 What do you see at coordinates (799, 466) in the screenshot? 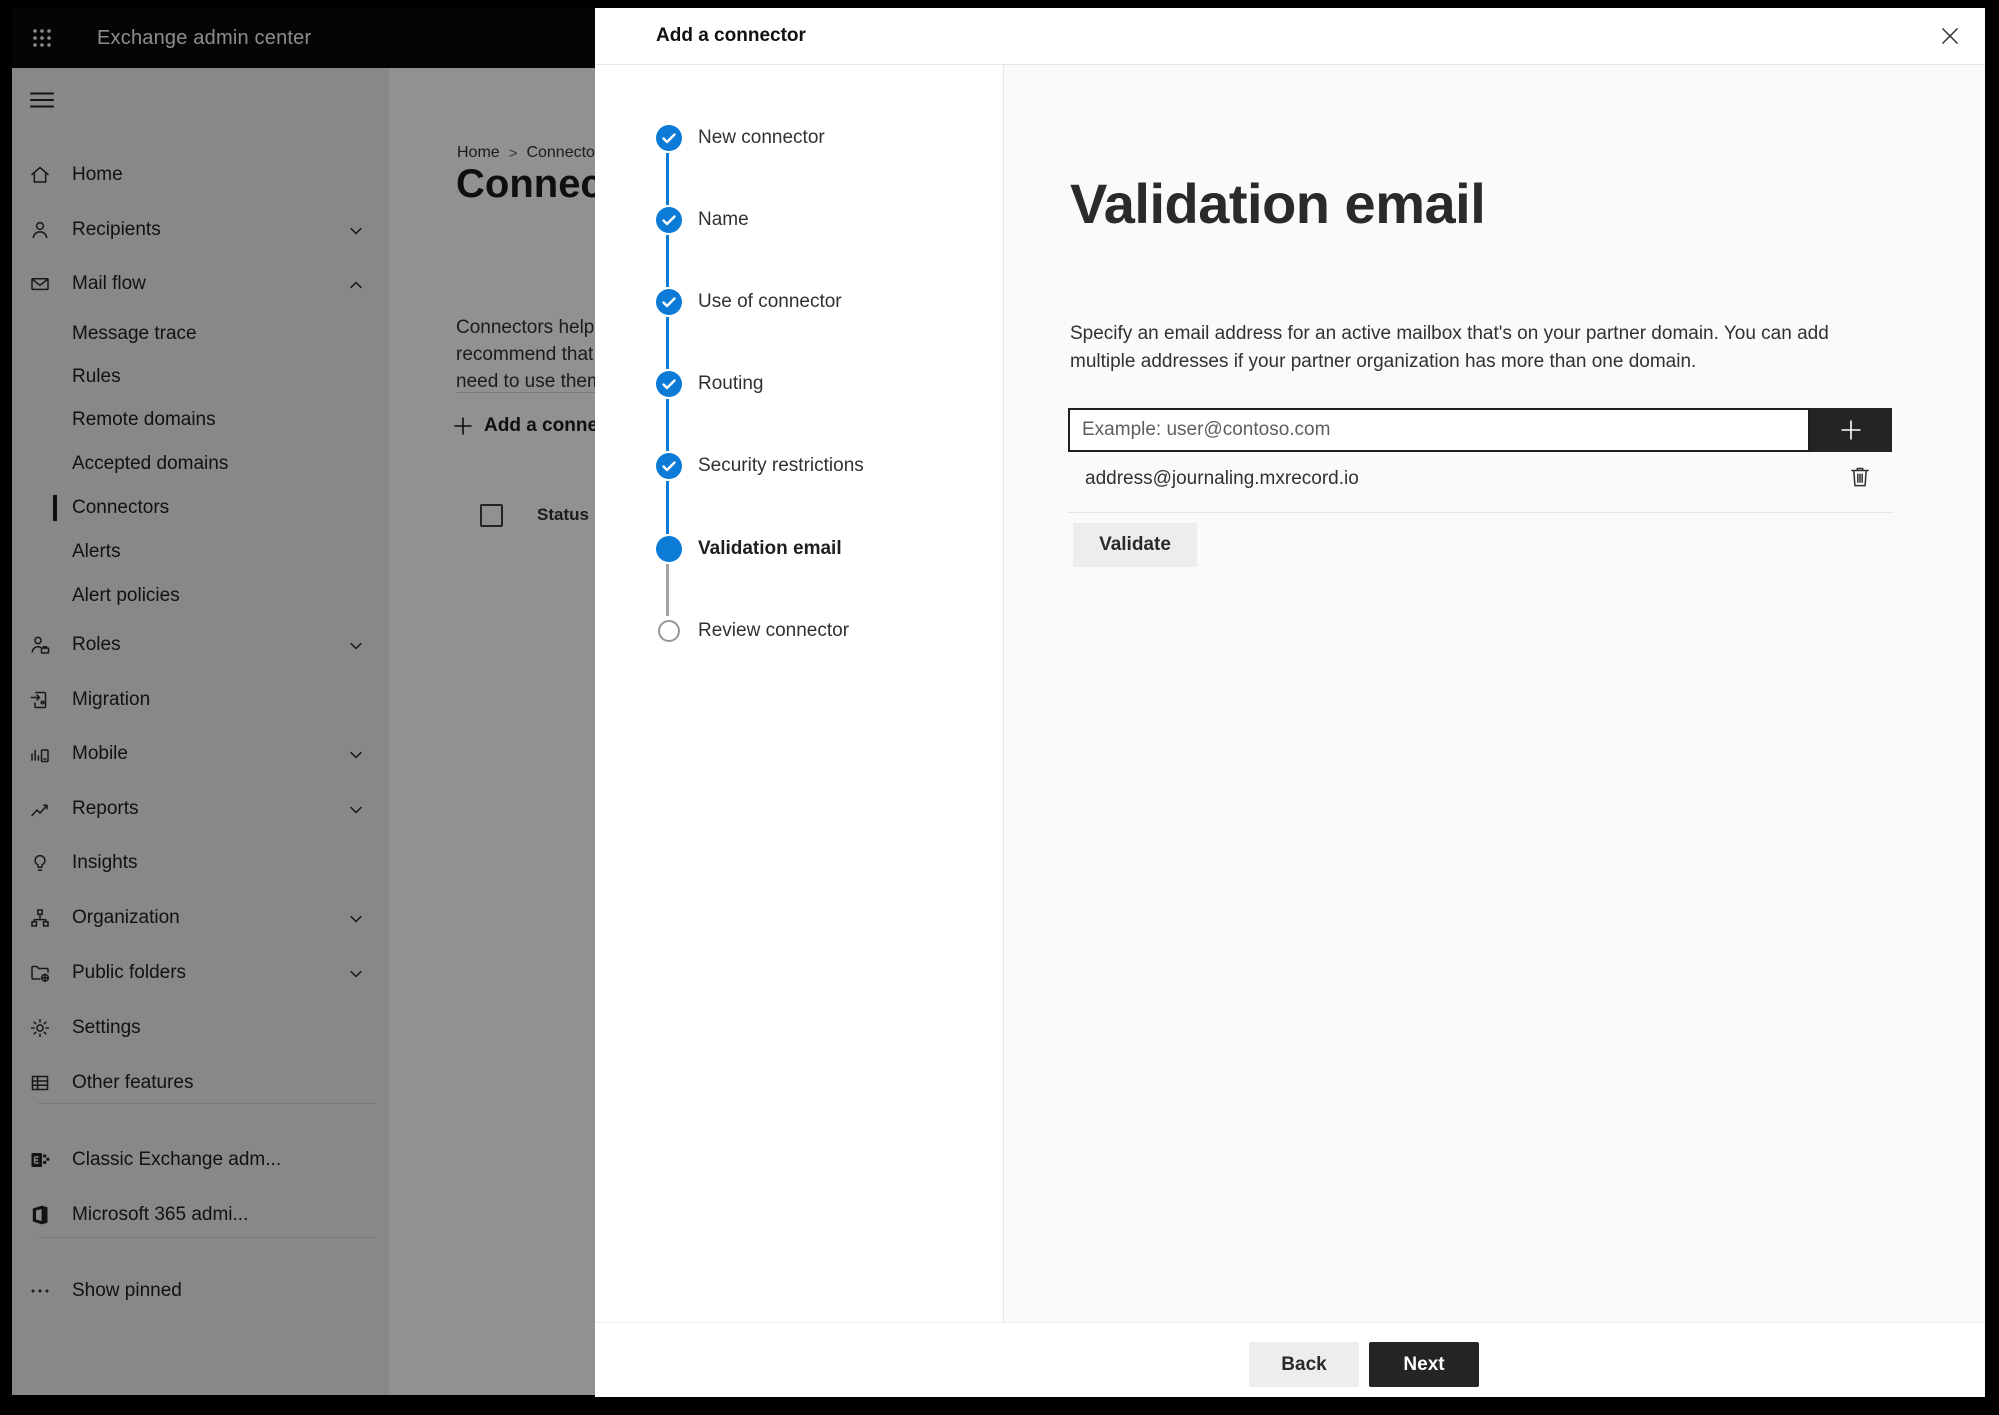
I see `step-security-restrictions: Security restrictions` at bounding box center [799, 466].